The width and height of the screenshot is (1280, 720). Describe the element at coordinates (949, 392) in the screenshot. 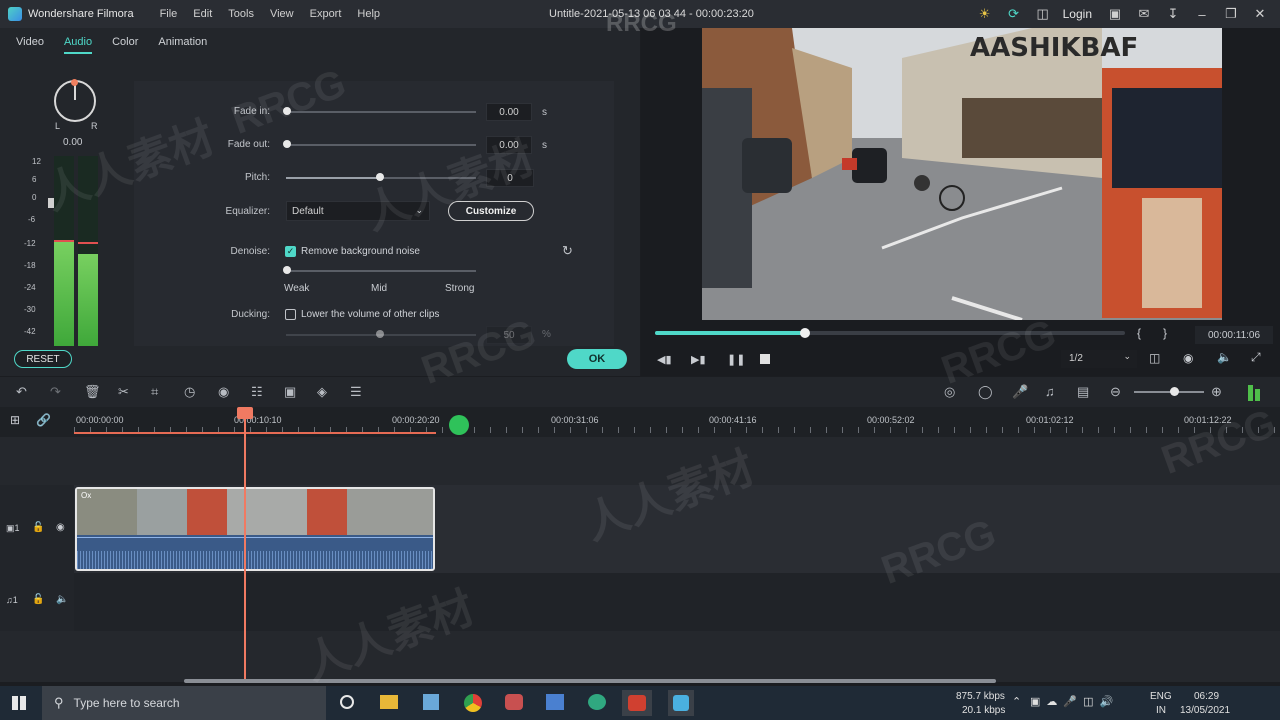

I see `render-icon: ◎` at that location.